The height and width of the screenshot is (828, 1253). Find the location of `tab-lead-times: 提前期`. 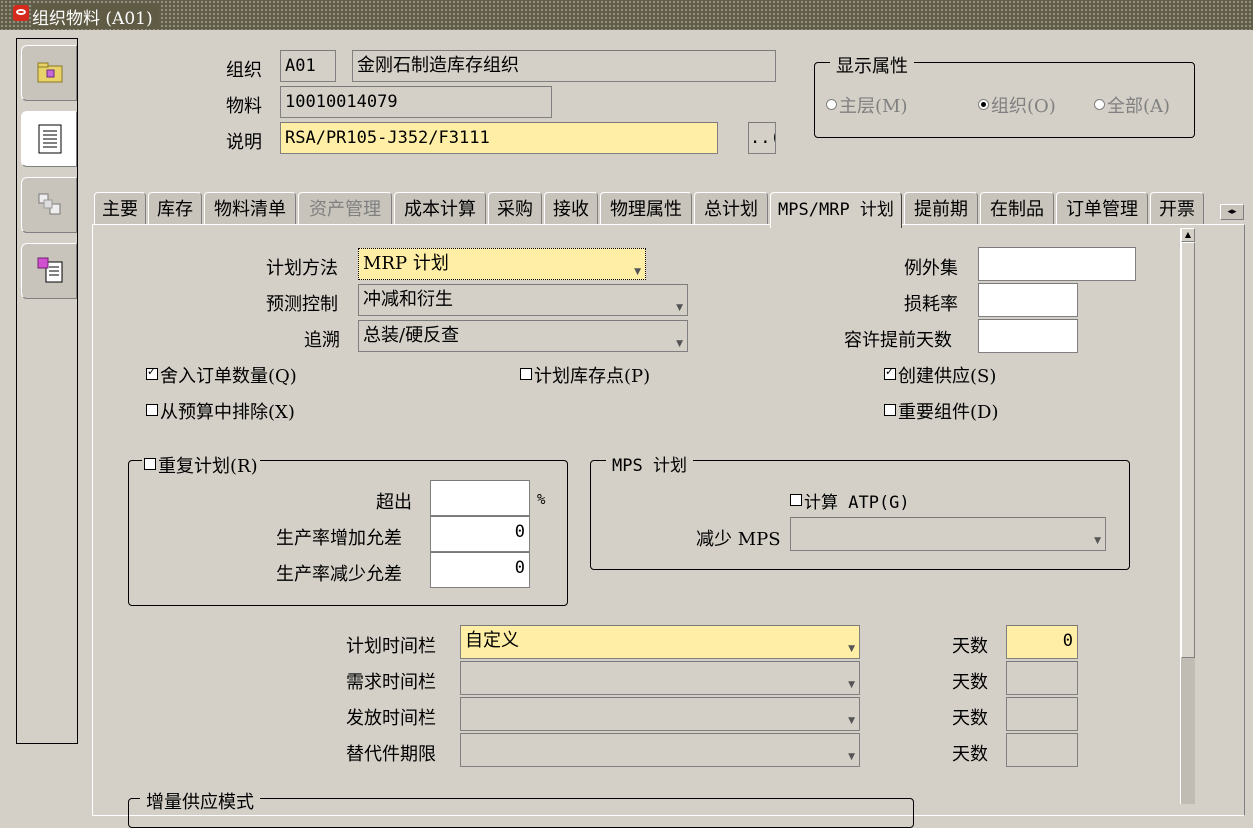

tab-lead-times: 提前期 is located at coordinates (941, 209).